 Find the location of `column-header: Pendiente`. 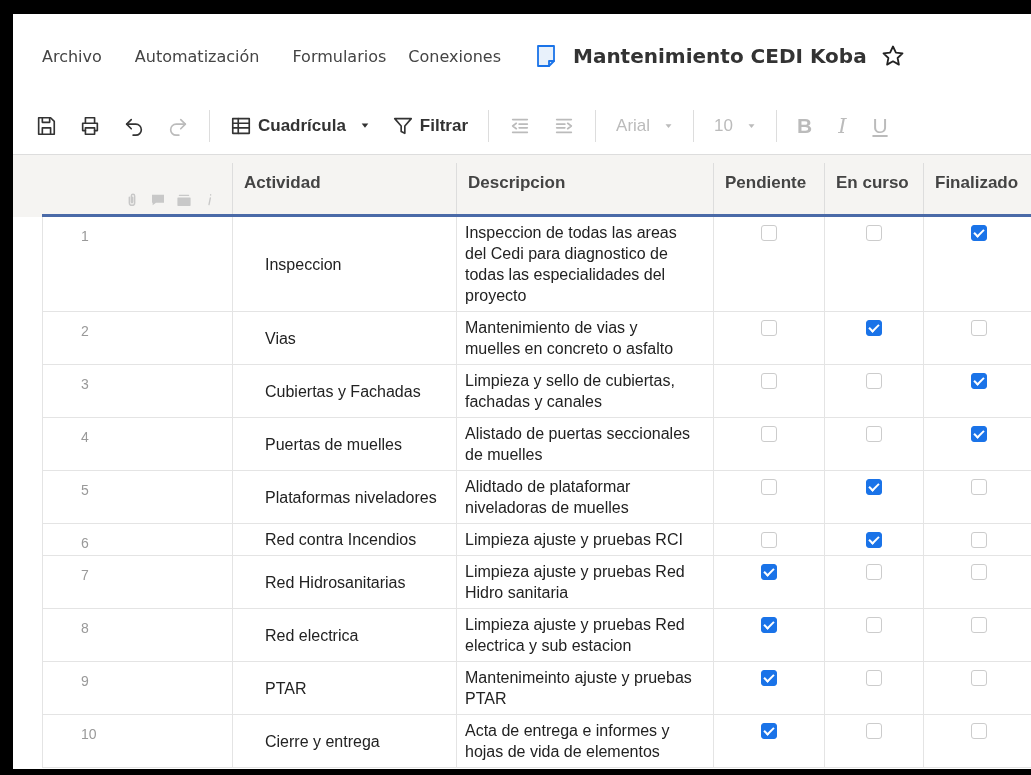

column-header: Pendiente is located at coordinates (768, 188).